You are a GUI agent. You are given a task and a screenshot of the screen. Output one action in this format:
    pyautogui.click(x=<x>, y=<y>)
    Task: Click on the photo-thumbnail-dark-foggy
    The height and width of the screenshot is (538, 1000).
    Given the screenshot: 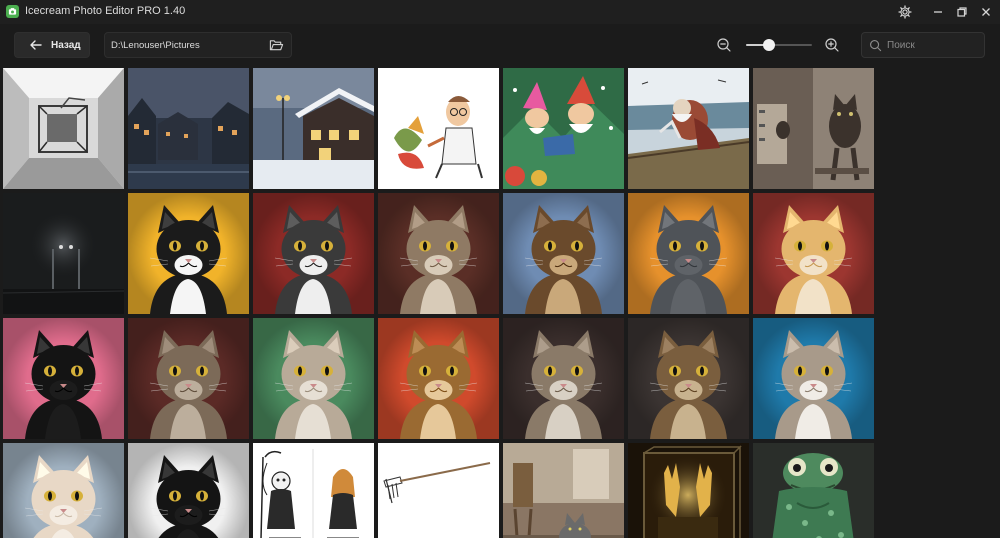 What is the action you would take?
    pyautogui.click(x=63, y=253)
    